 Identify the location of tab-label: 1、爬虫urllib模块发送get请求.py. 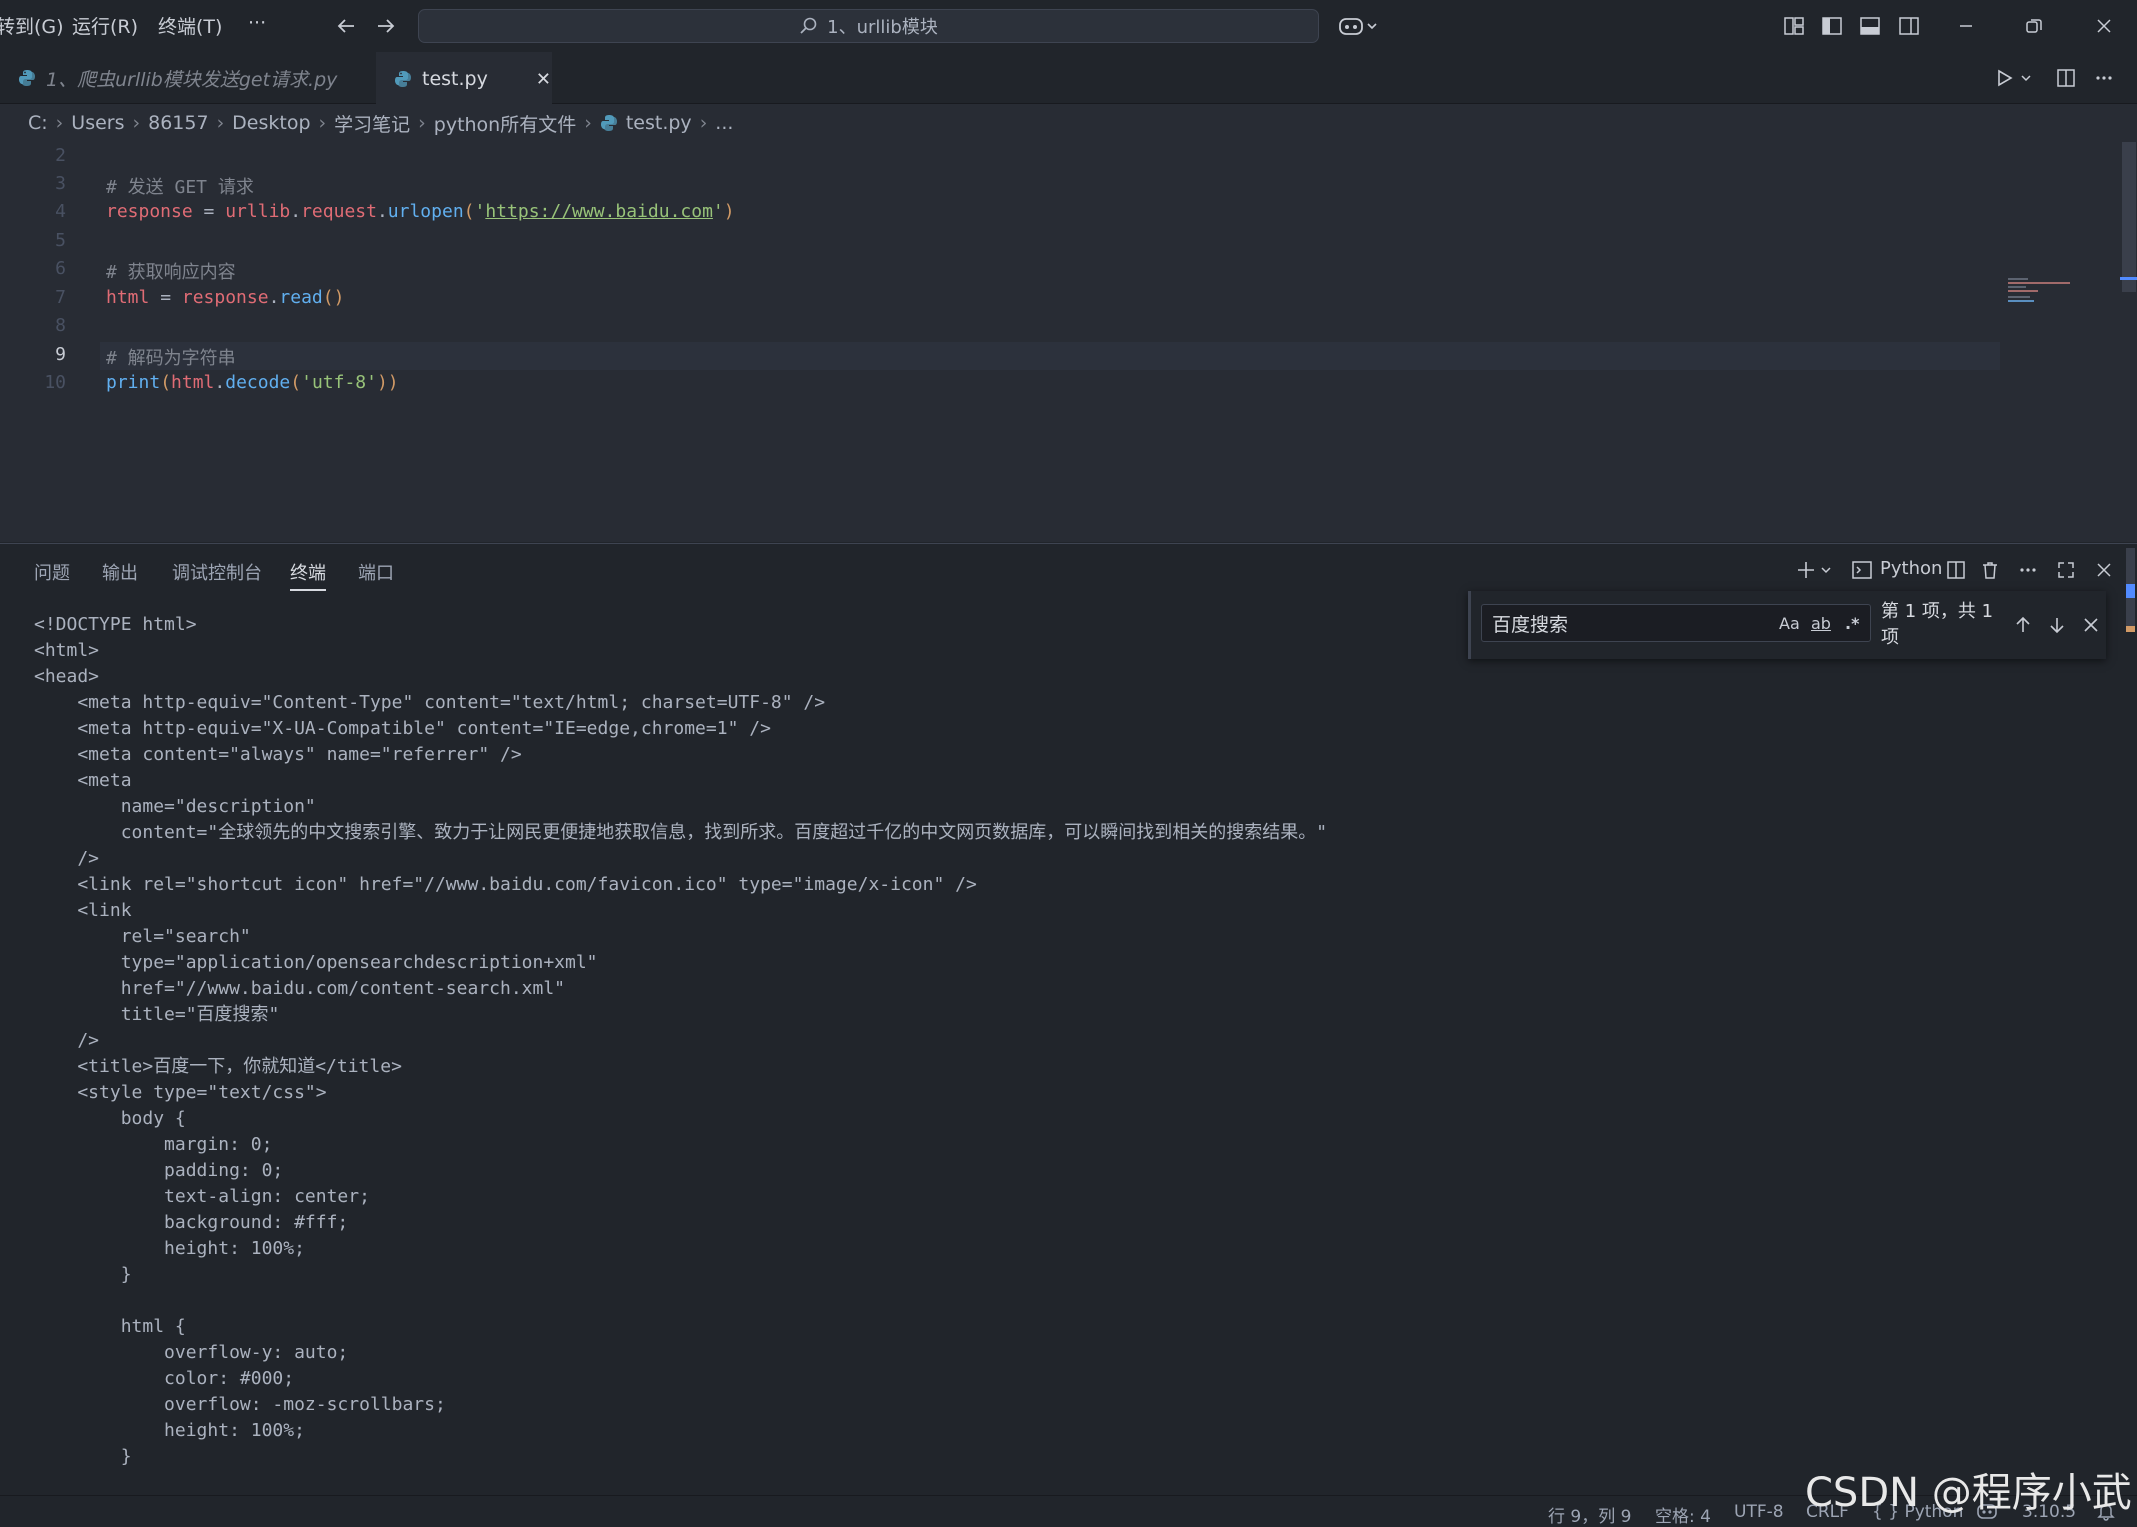
(192, 79).